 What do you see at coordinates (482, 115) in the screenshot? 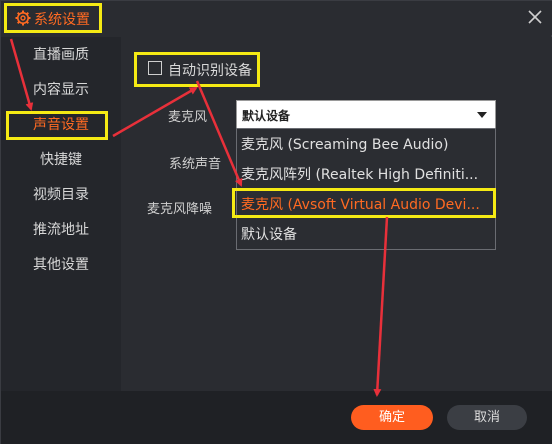
I see `chevron-down-icon` at bounding box center [482, 115].